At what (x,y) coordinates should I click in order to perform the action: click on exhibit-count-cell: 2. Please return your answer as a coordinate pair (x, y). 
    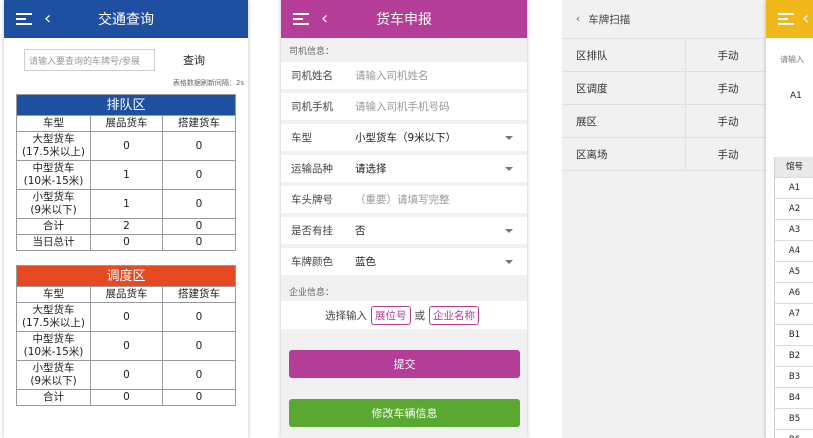
    Looking at the image, I should click on (126, 226).